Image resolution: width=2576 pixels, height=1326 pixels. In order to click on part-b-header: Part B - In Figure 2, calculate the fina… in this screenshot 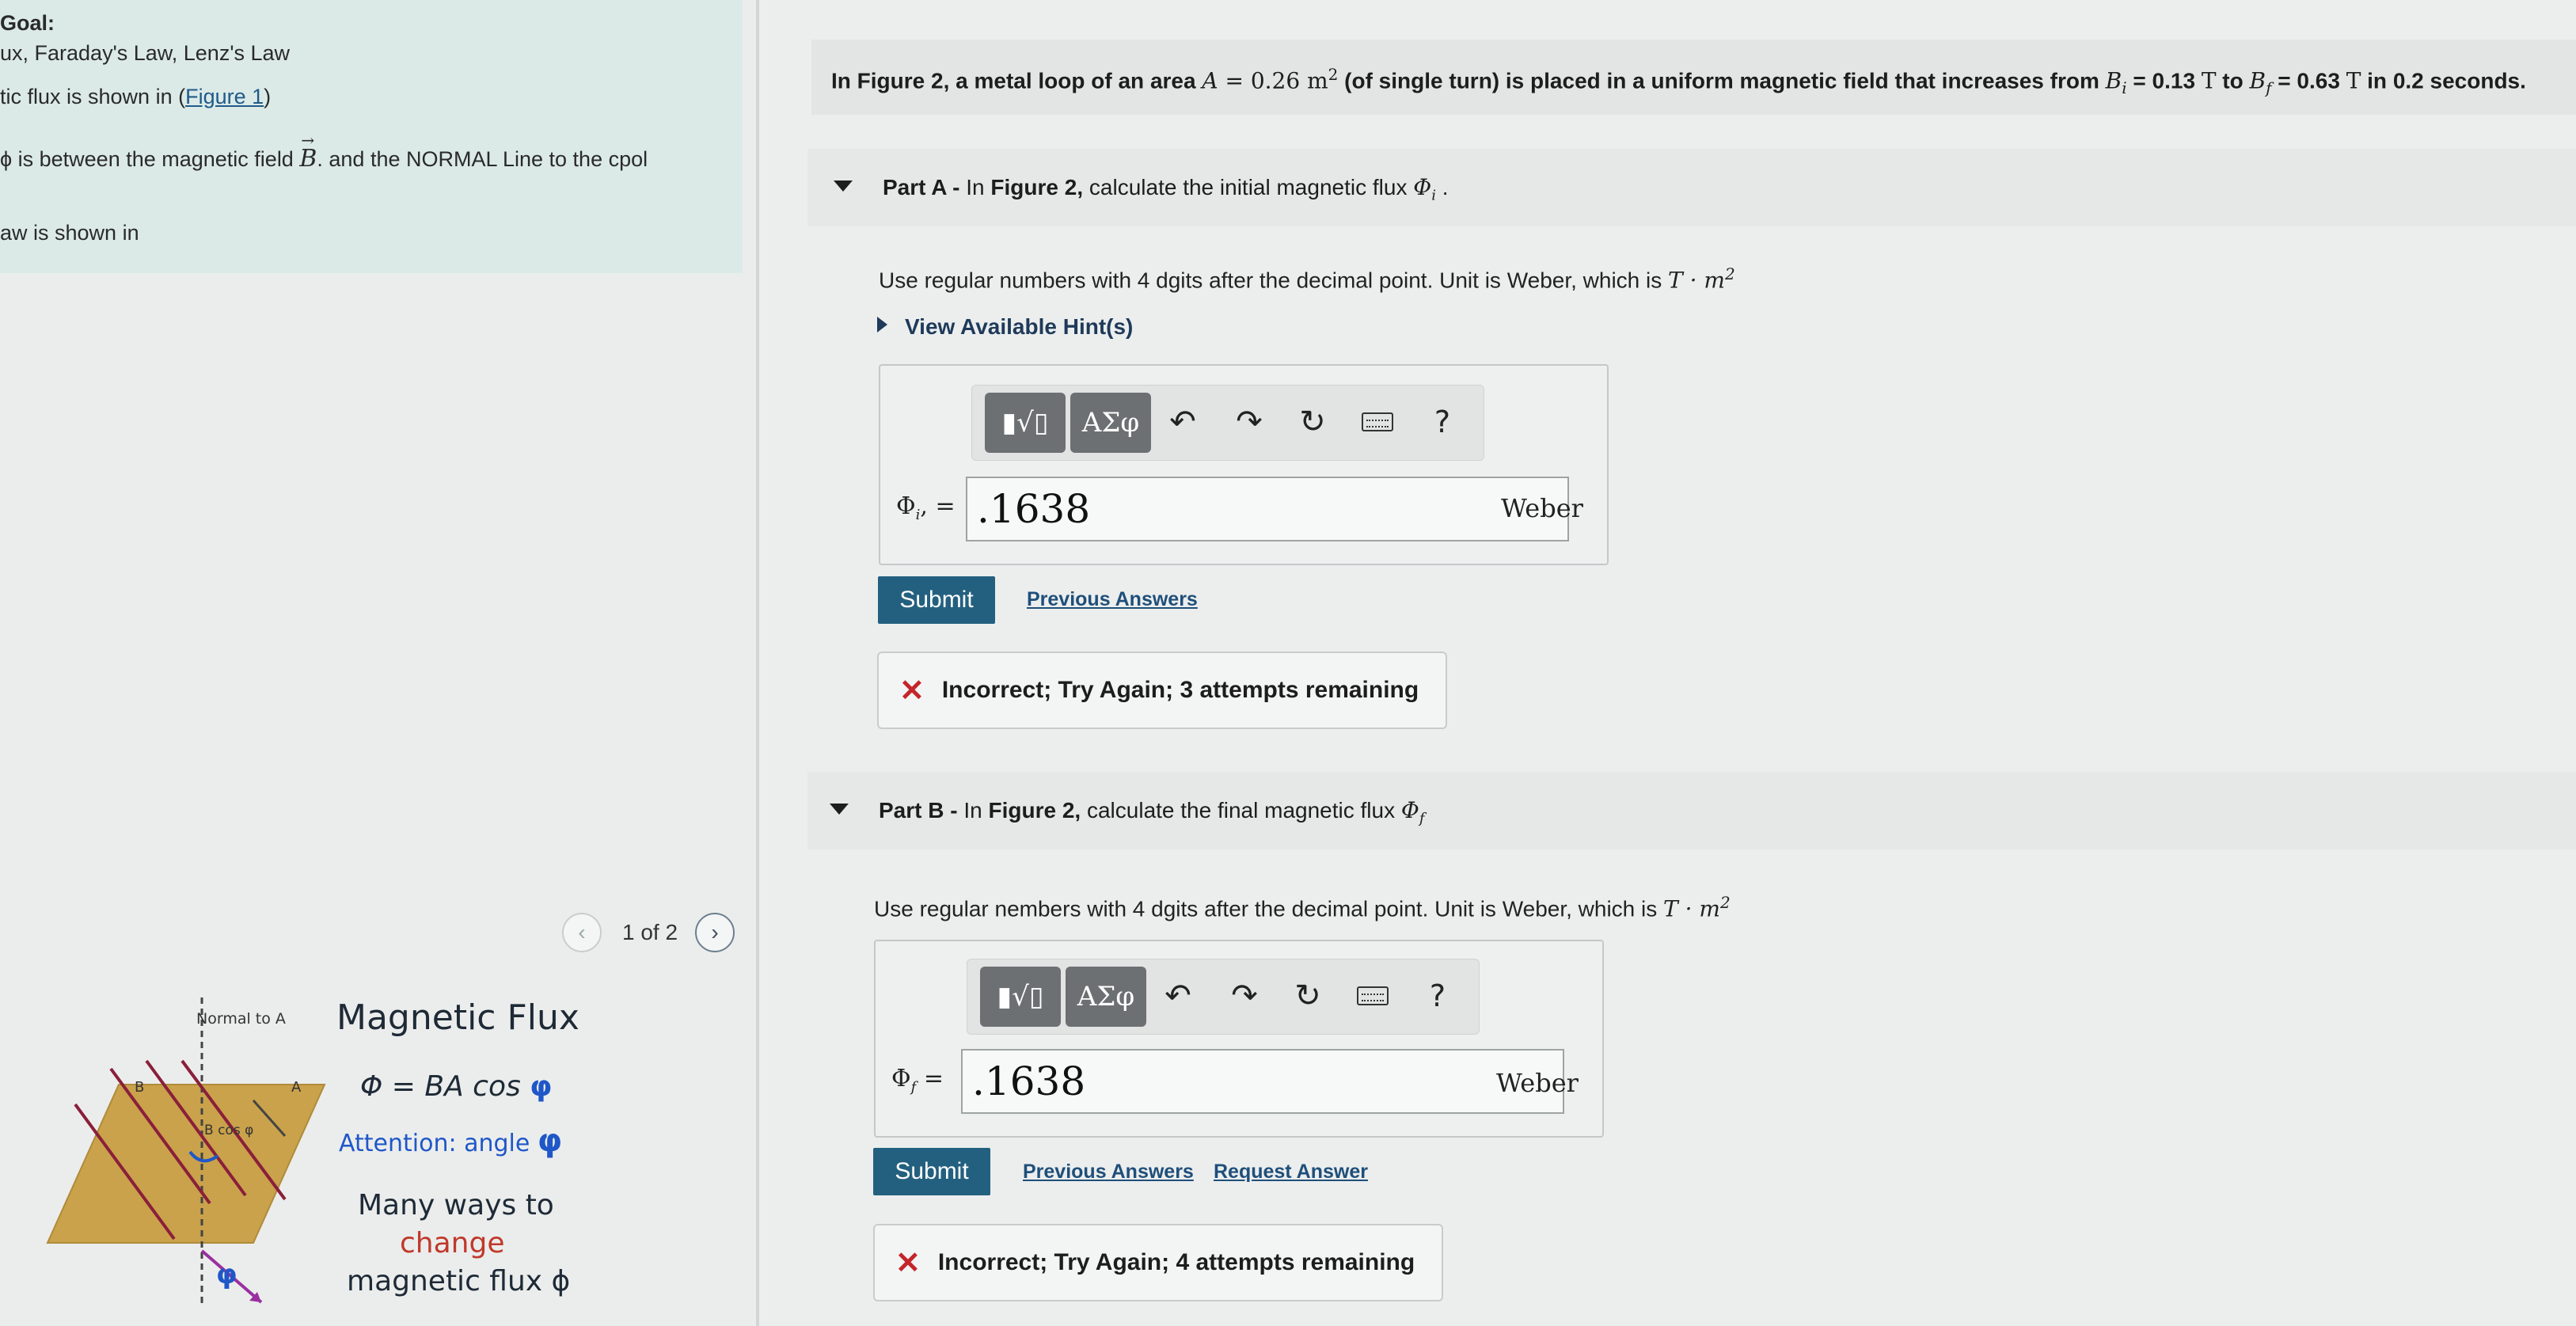, I will do `click(1691, 810)`.